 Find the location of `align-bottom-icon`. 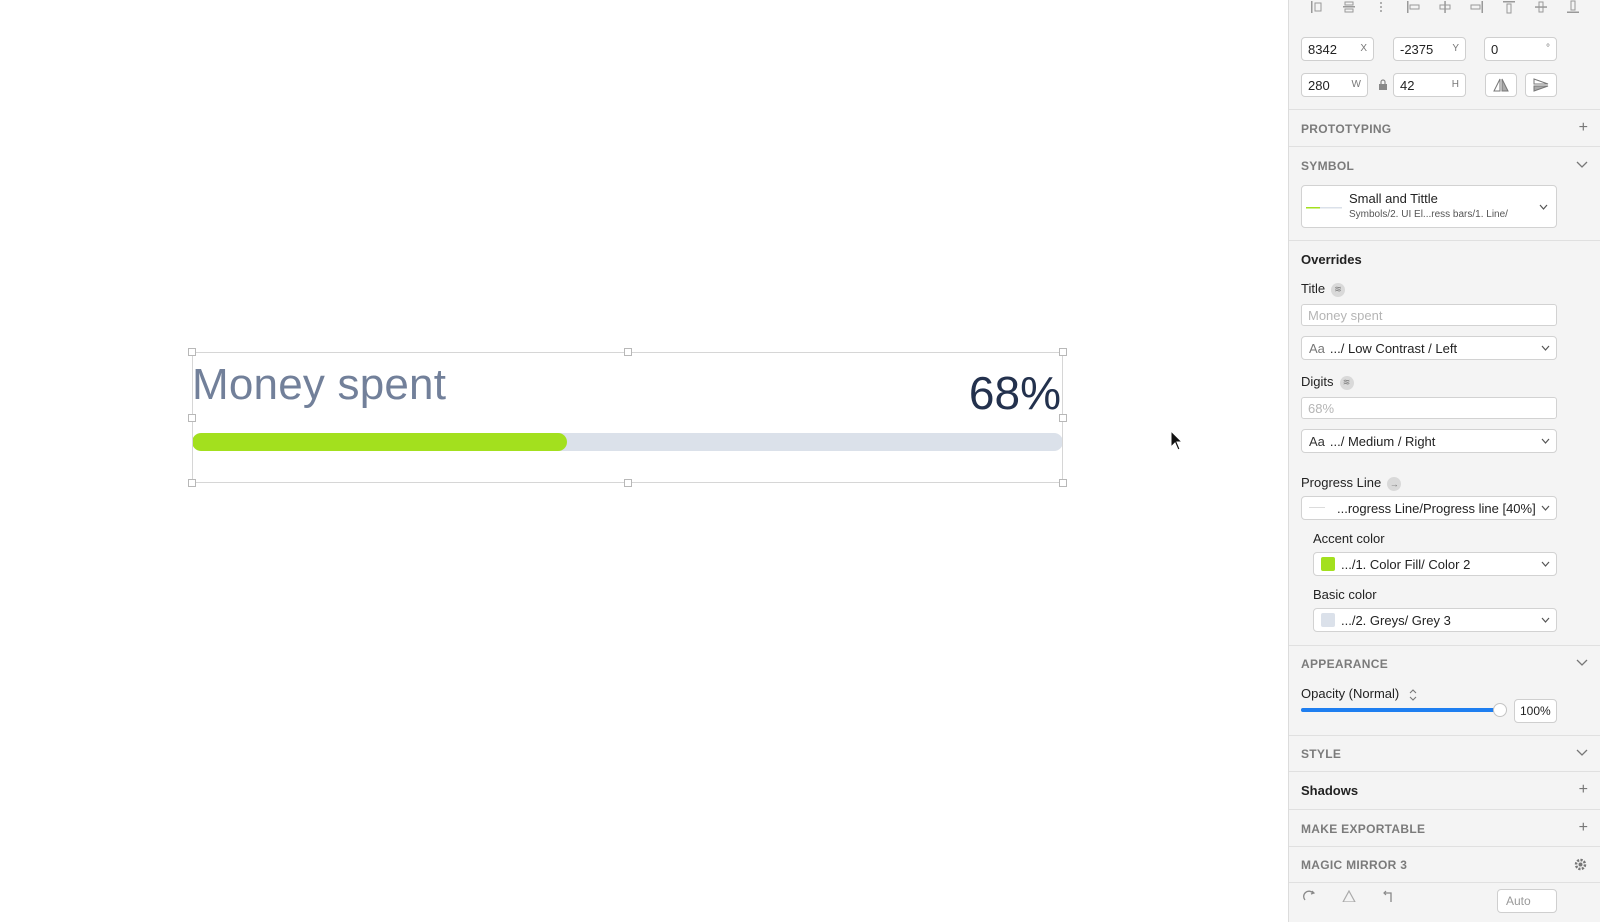

align-bottom-icon is located at coordinates (1573, 9).